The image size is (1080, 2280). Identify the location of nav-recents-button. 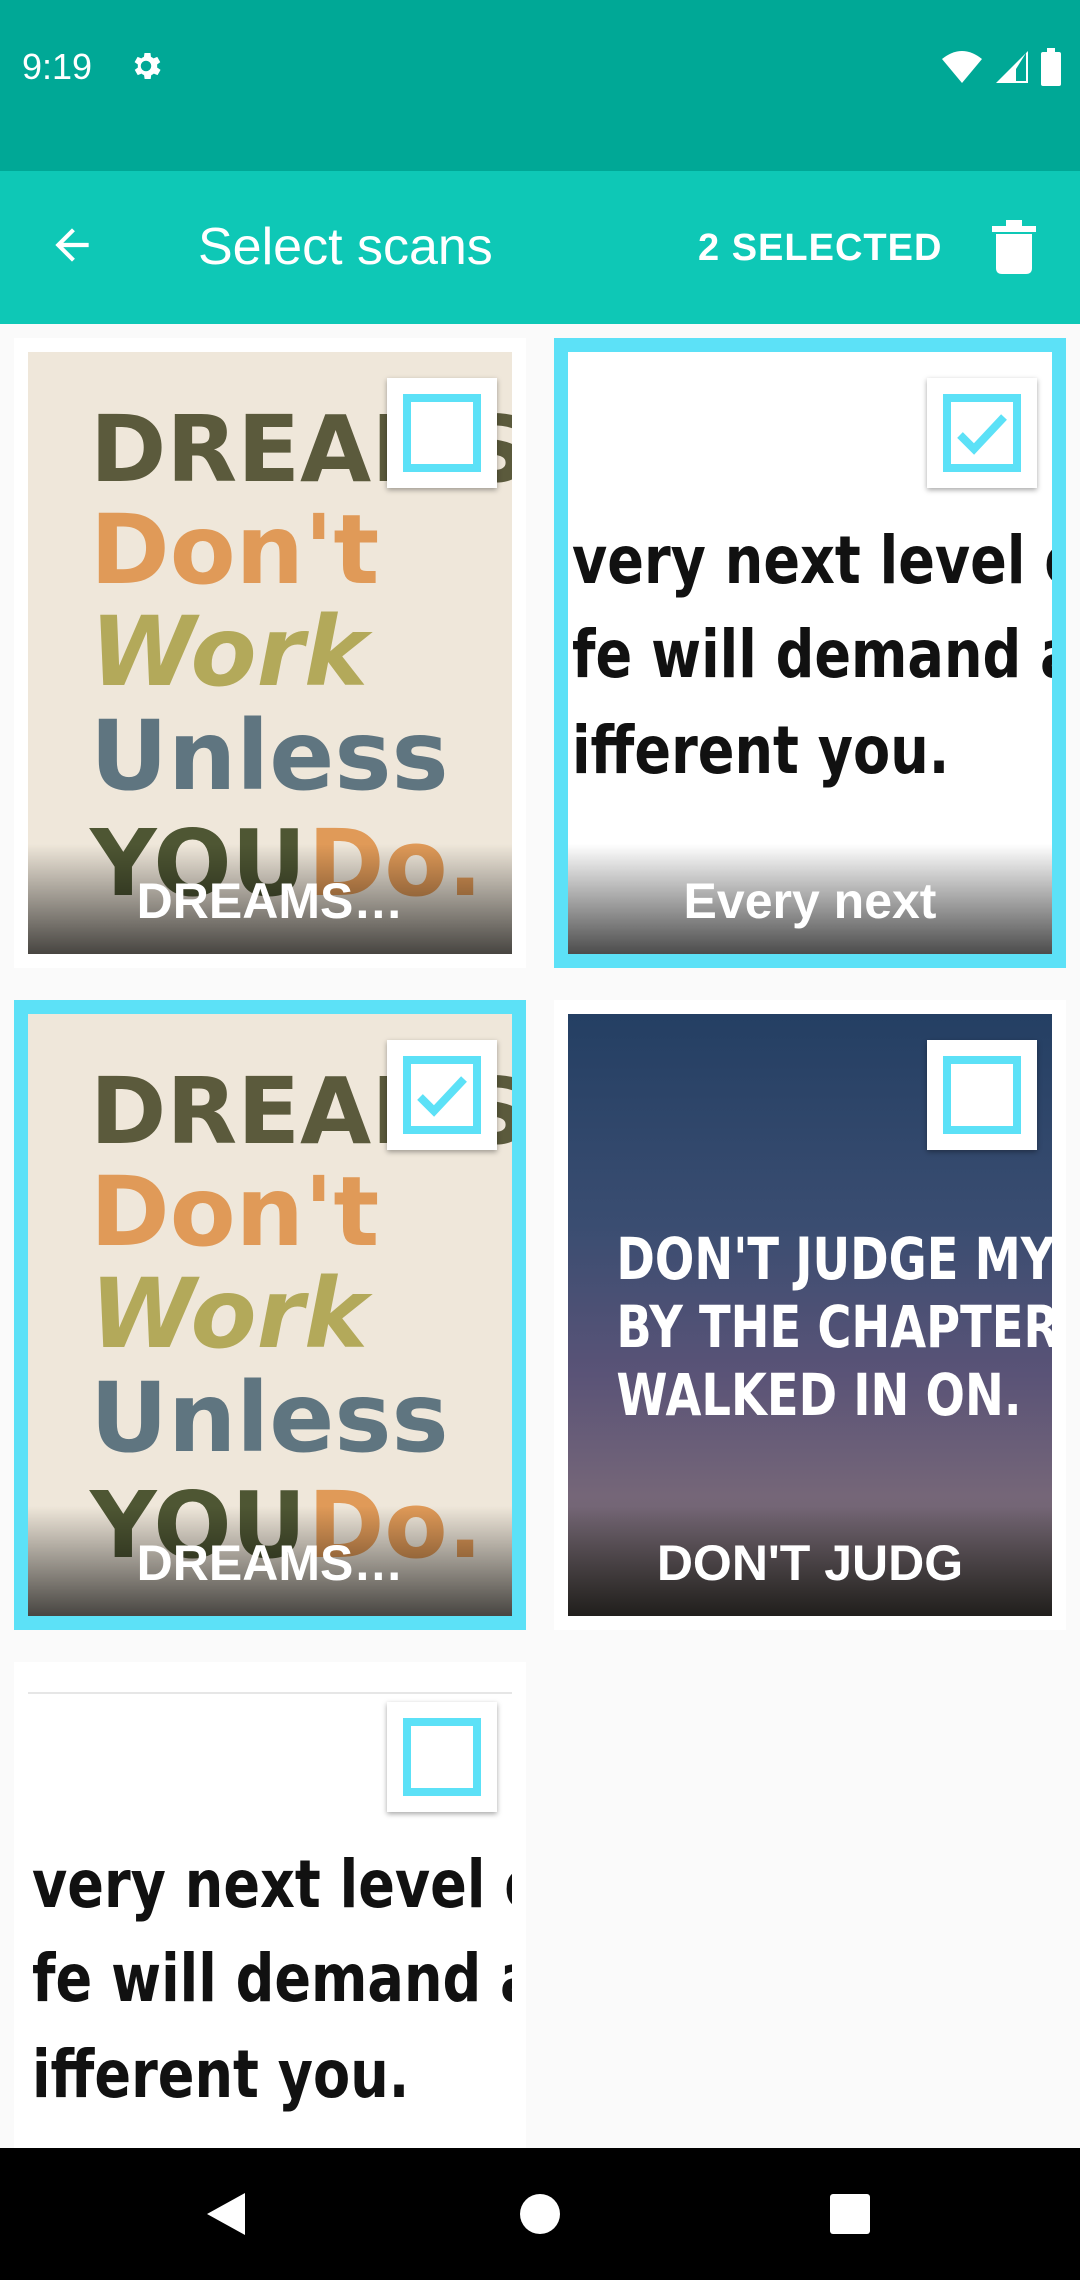
(850, 2214).